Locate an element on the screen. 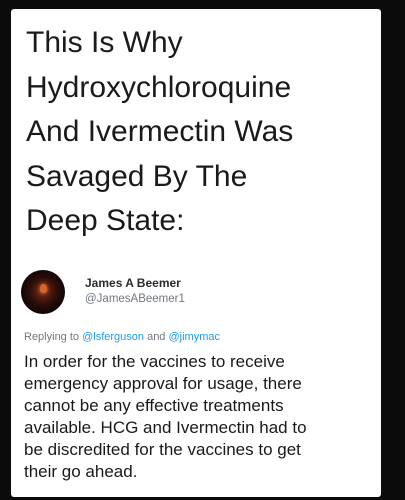 The image size is (405, 500). mention-link-1: @lsferguson is located at coordinates (113, 337).